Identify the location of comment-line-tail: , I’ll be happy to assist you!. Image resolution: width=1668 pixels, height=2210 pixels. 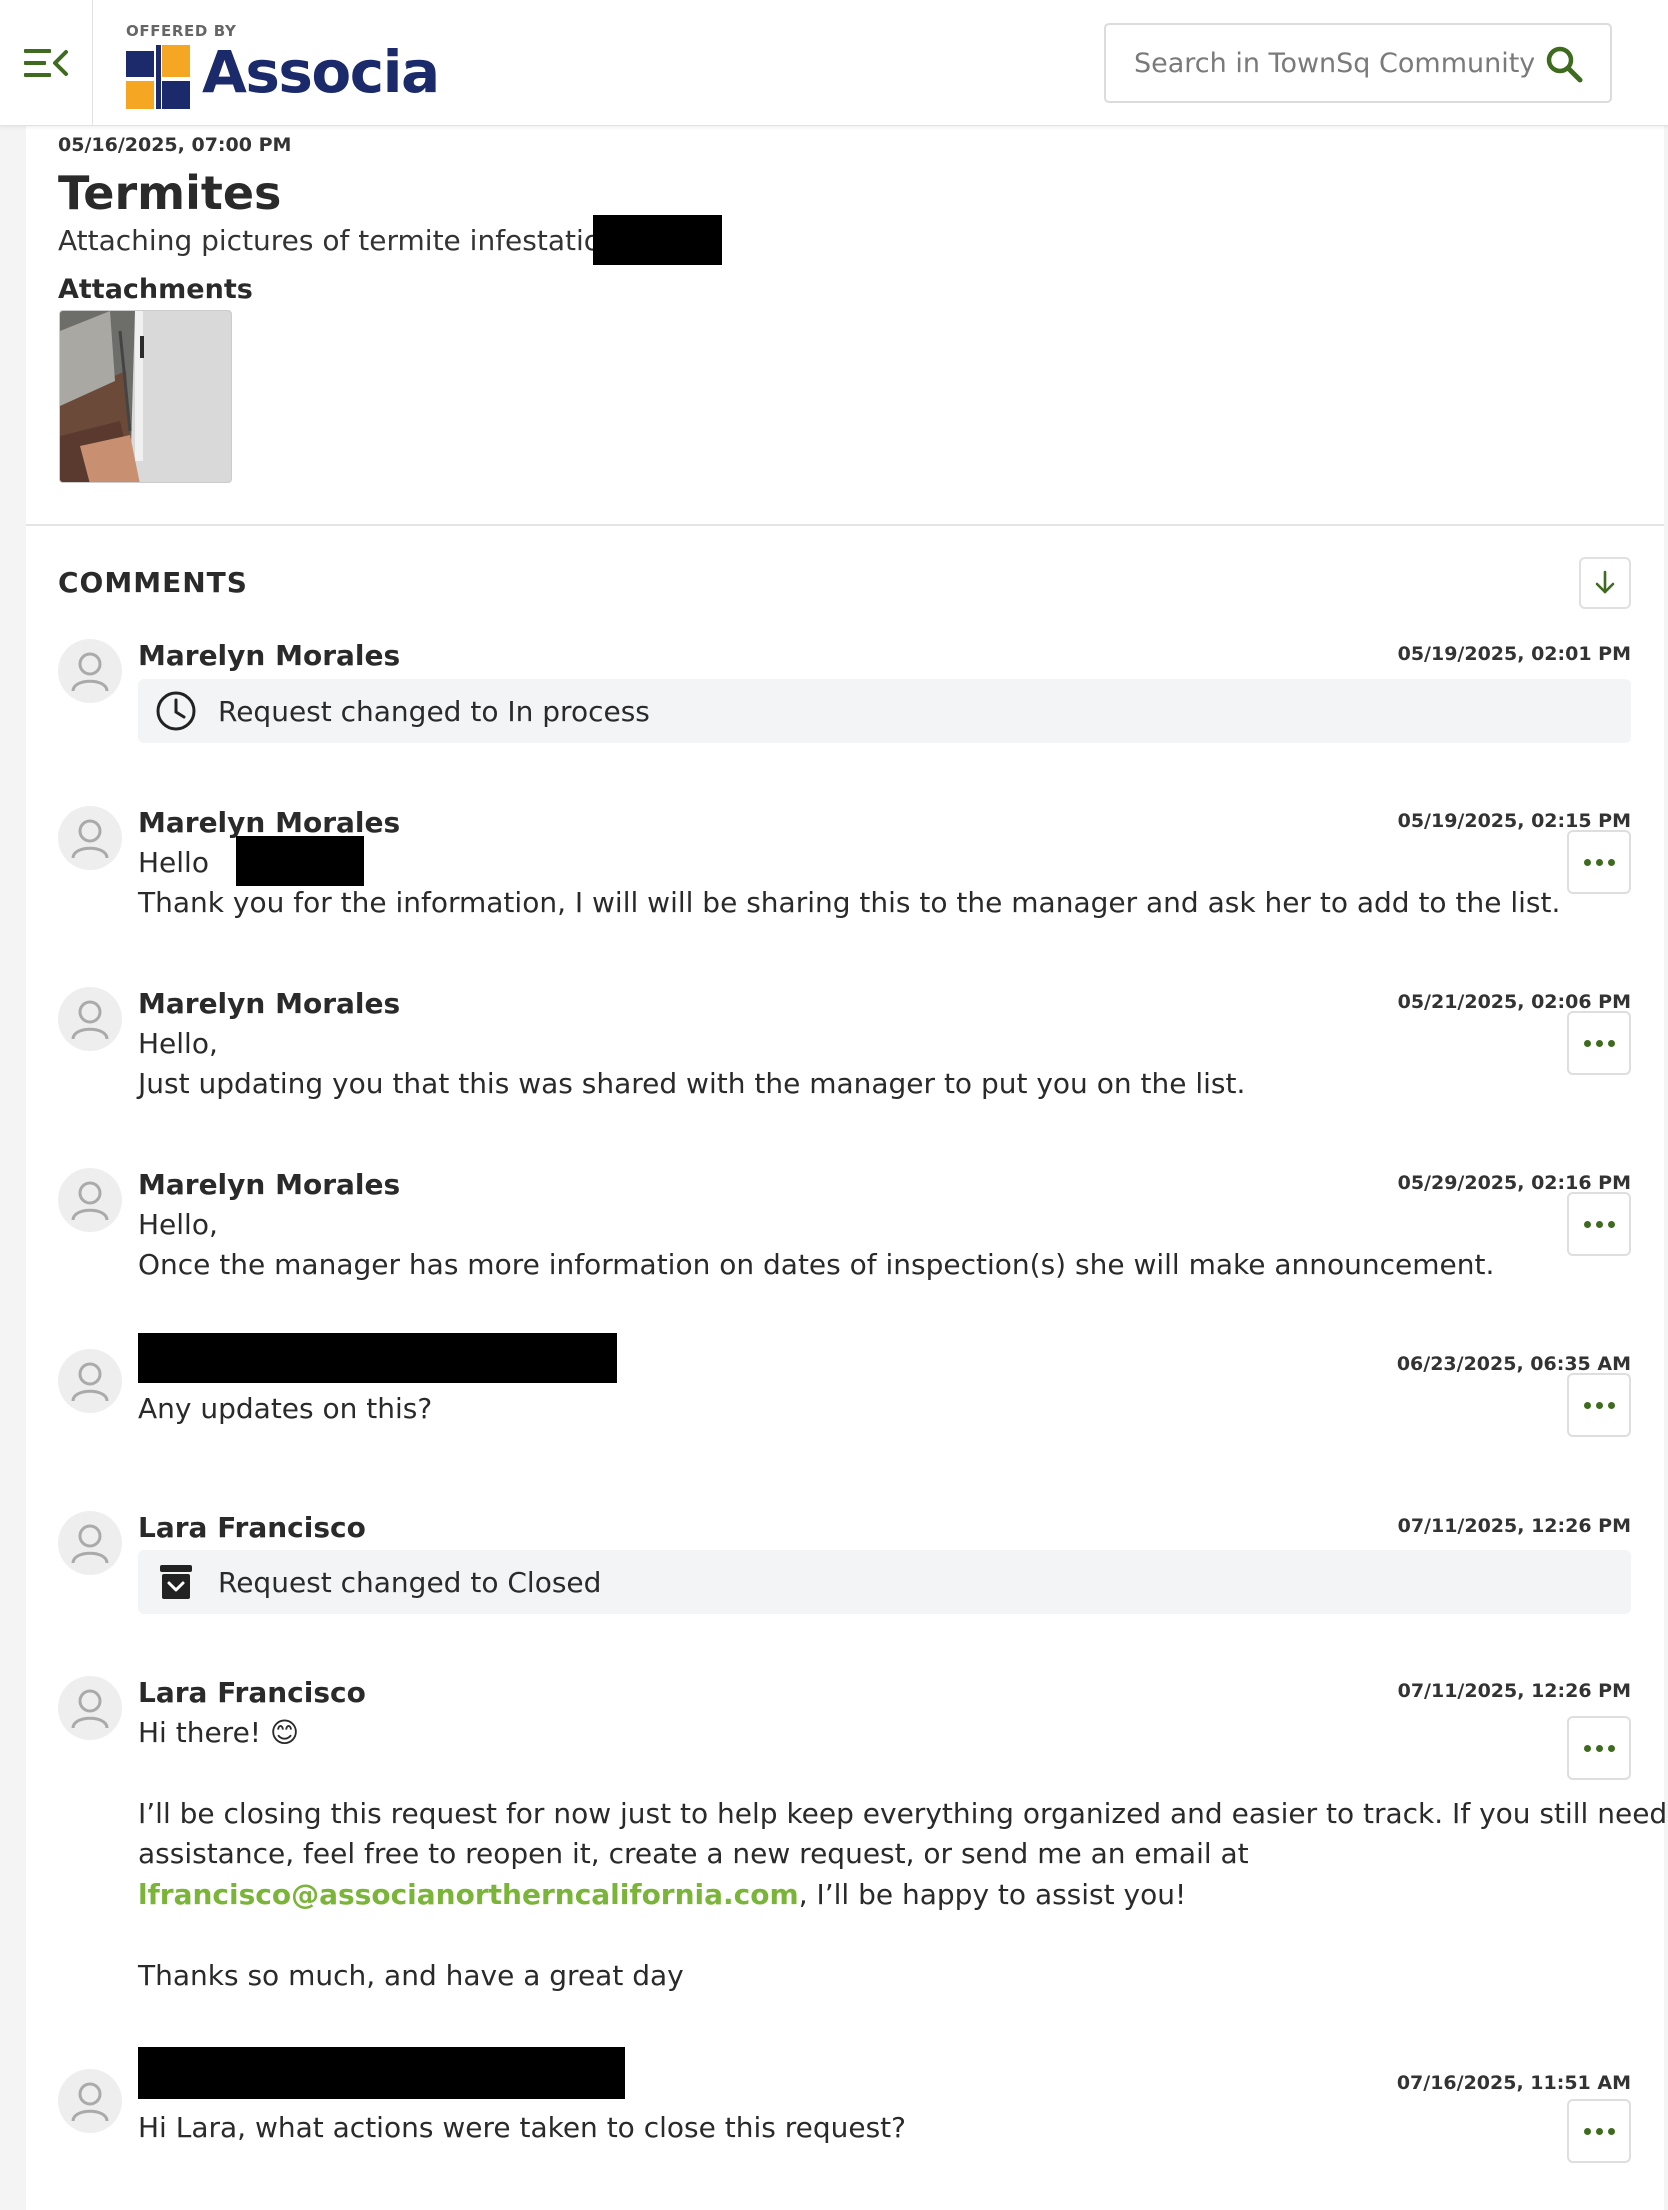
(992, 1894).